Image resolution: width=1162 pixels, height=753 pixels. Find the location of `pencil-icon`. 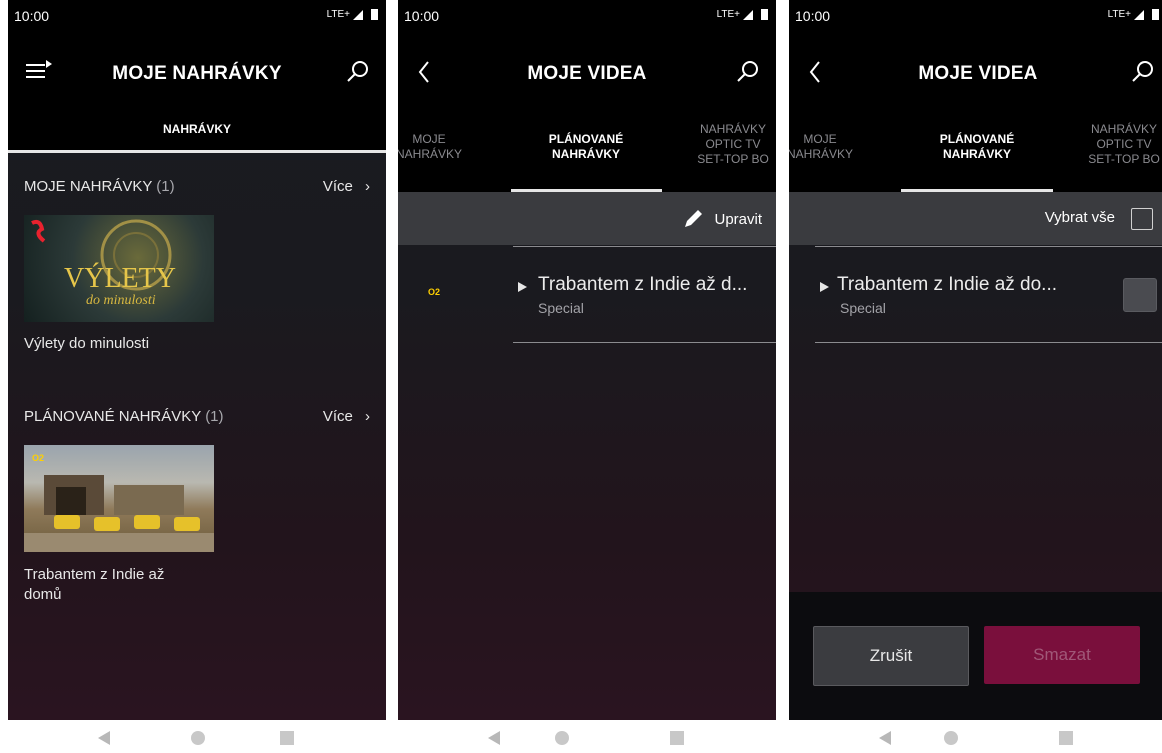

pencil-icon is located at coordinates (694, 218).